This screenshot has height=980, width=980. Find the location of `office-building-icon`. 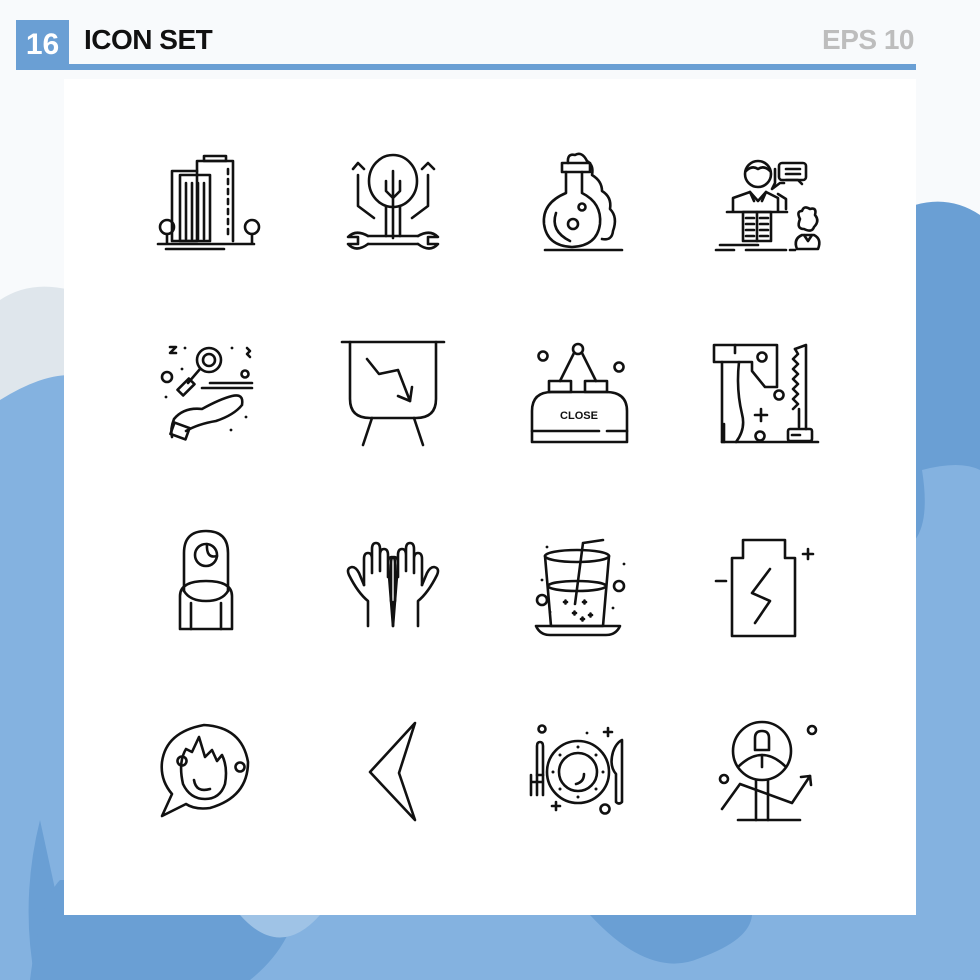

office-building-icon is located at coordinates (205, 206).